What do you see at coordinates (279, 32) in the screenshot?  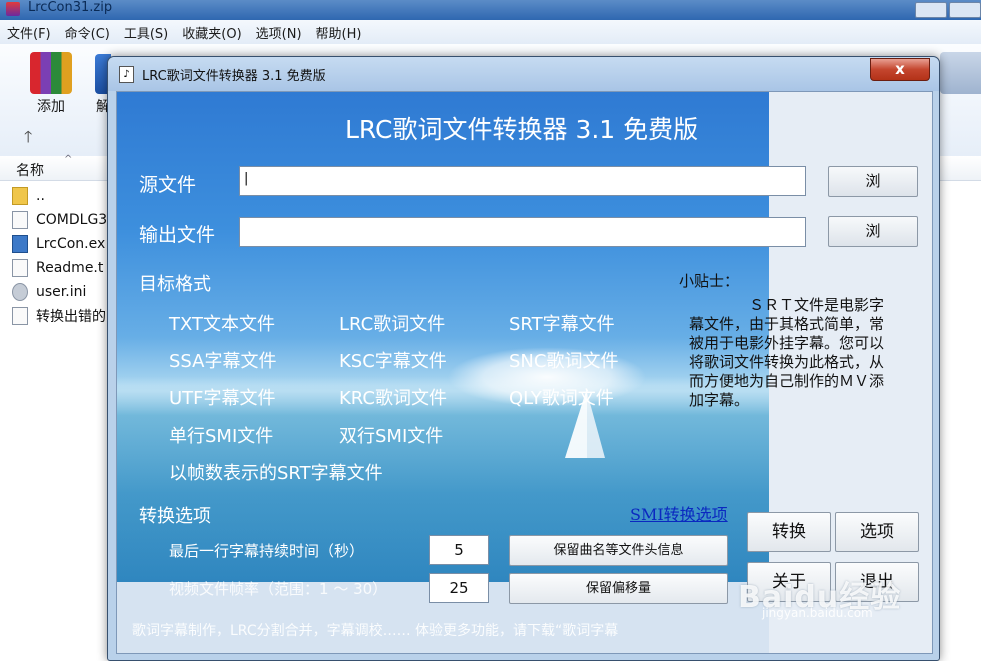 I see `menu-options: 选项(N)` at bounding box center [279, 32].